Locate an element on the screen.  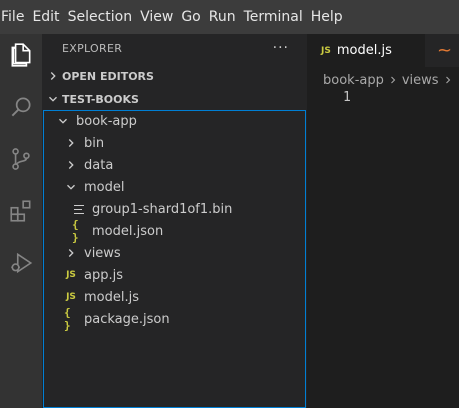
line-number: 1 is located at coordinates (347, 97).